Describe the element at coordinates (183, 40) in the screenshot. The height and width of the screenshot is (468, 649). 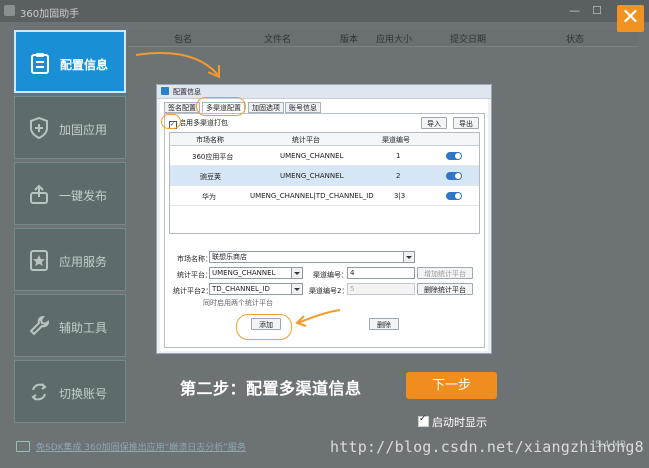
I see `column-header: 包名` at that location.